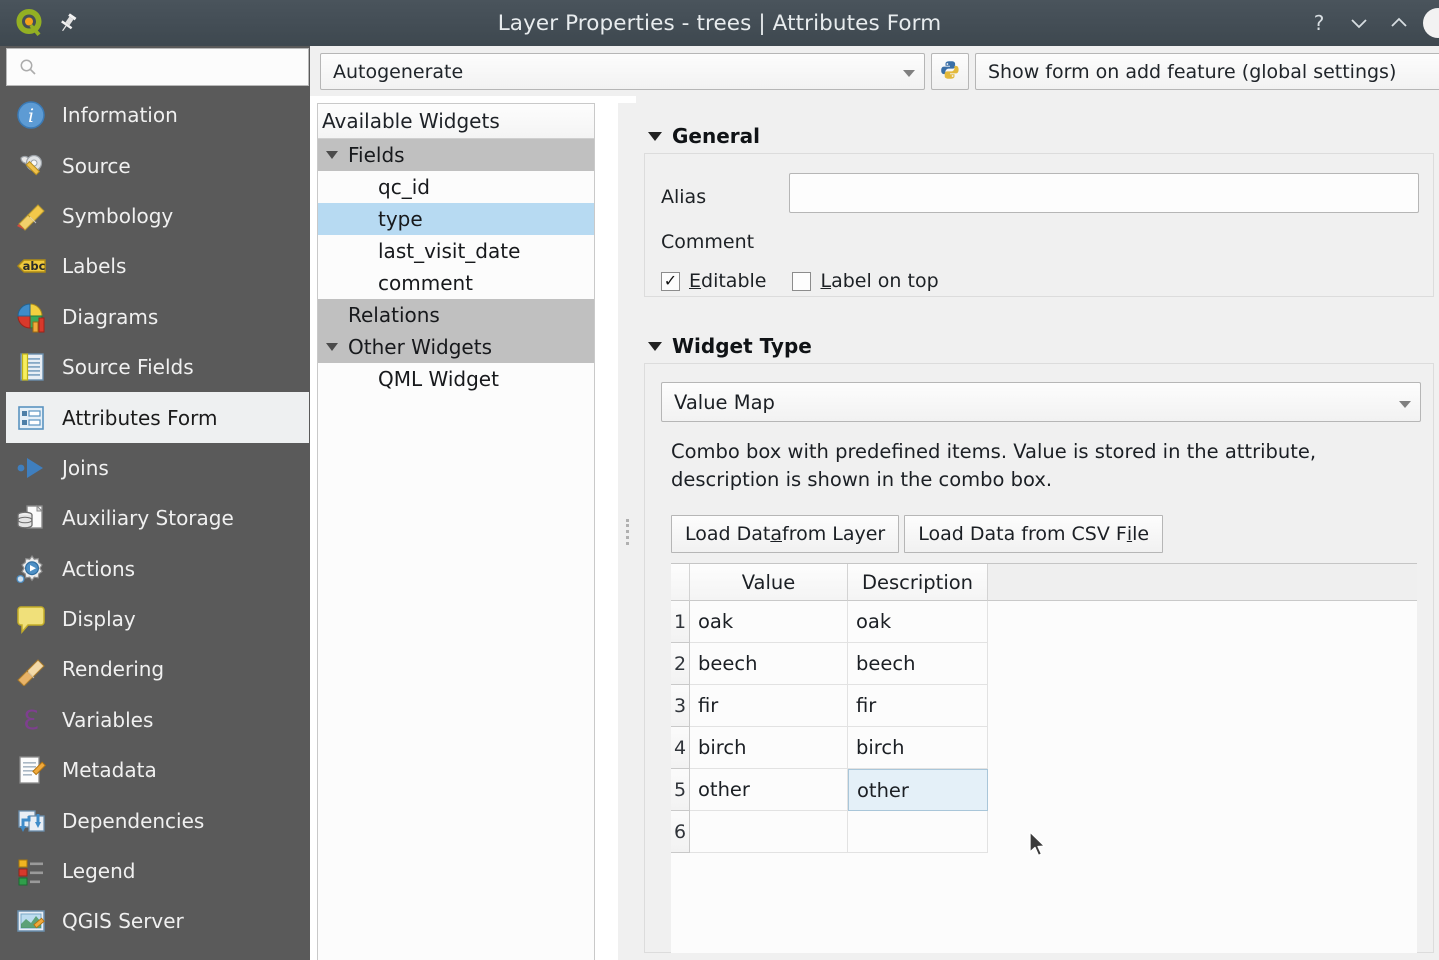 The height and width of the screenshot is (960, 1439). I want to click on sidebar-item-legend: Legend, so click(157, 871).